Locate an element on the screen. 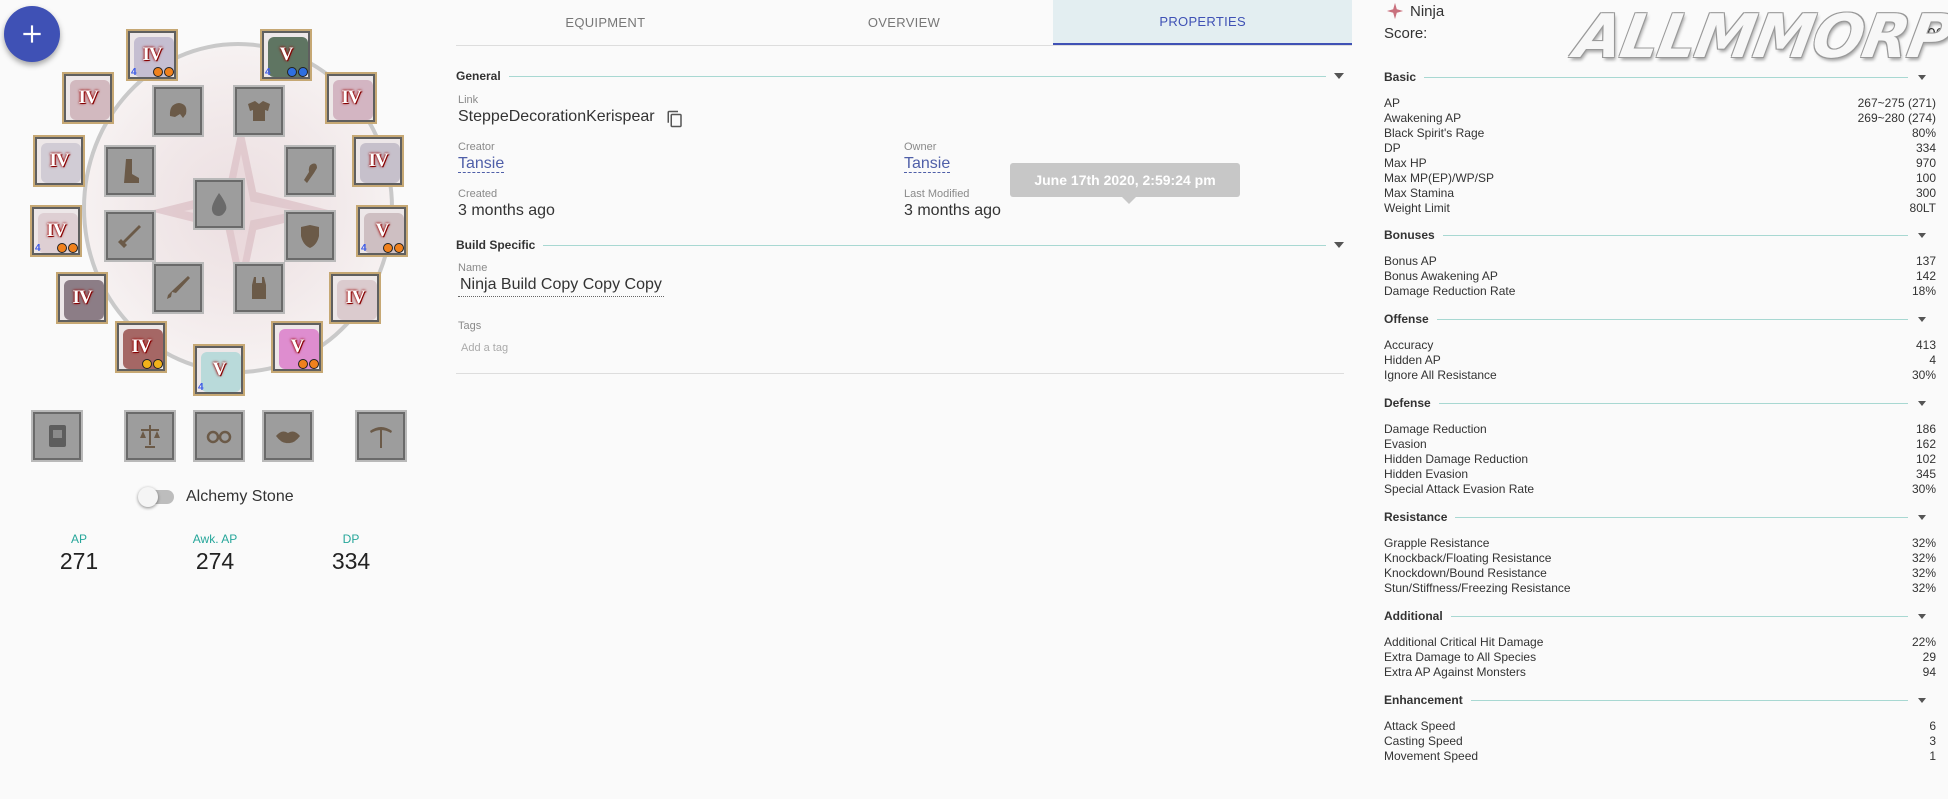 This screenshot has width=1948, height=799. stat-name: Additional Critical Hit Damage is located at coordinates (1464, 642).